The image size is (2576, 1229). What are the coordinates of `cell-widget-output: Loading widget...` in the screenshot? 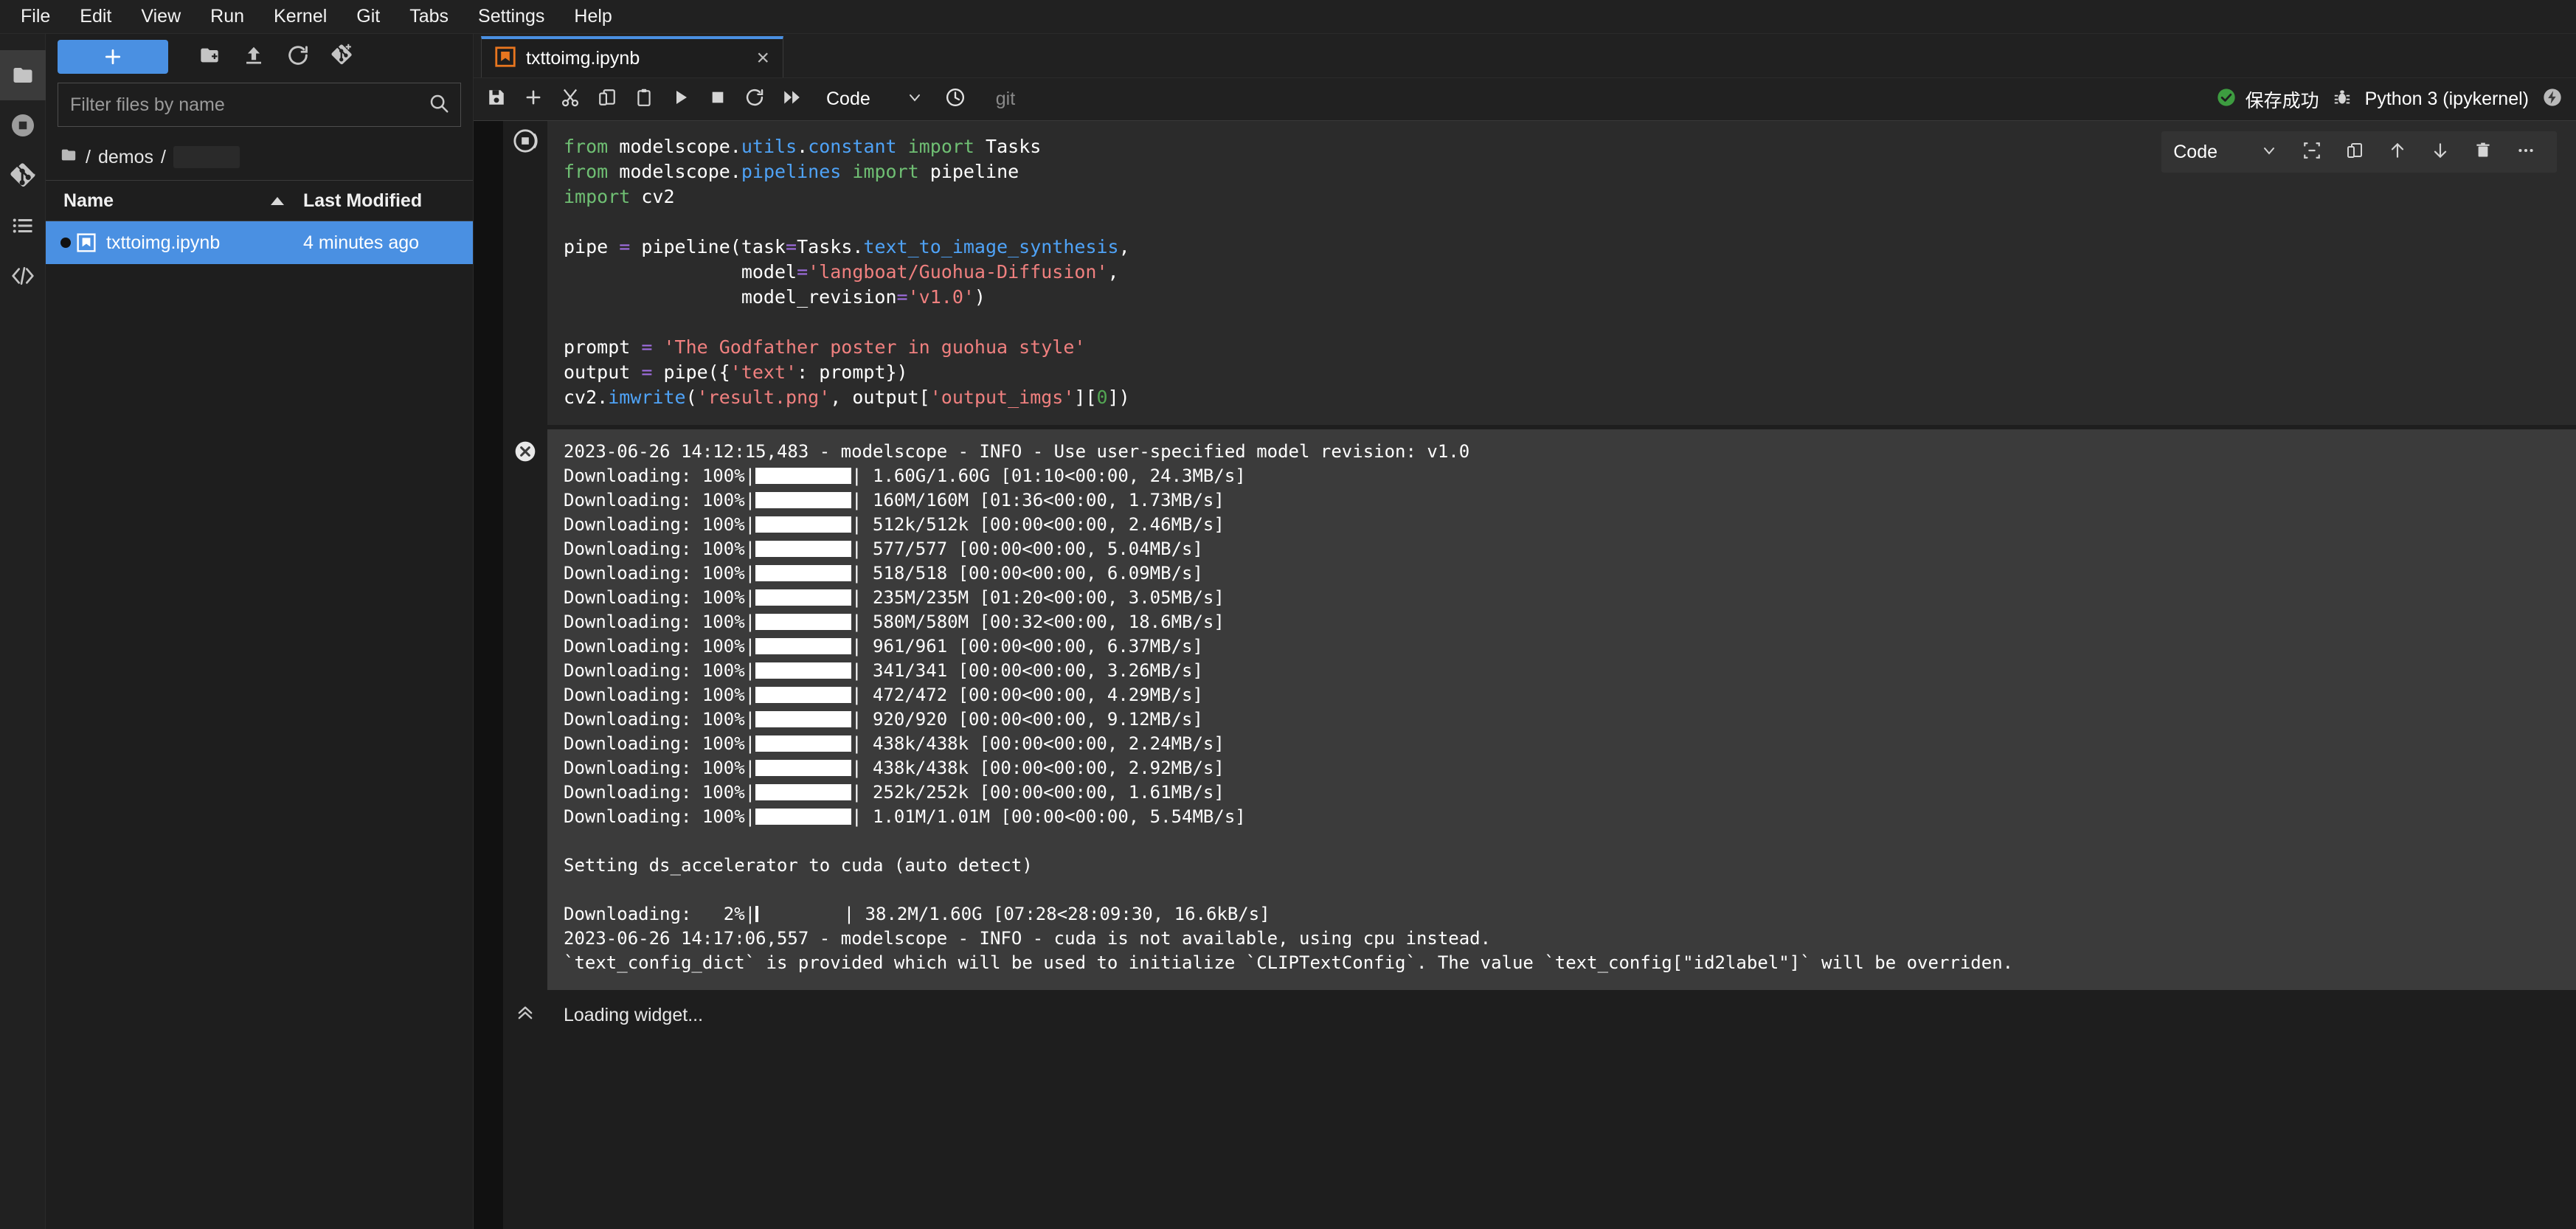 It's located at (1540, 1018).